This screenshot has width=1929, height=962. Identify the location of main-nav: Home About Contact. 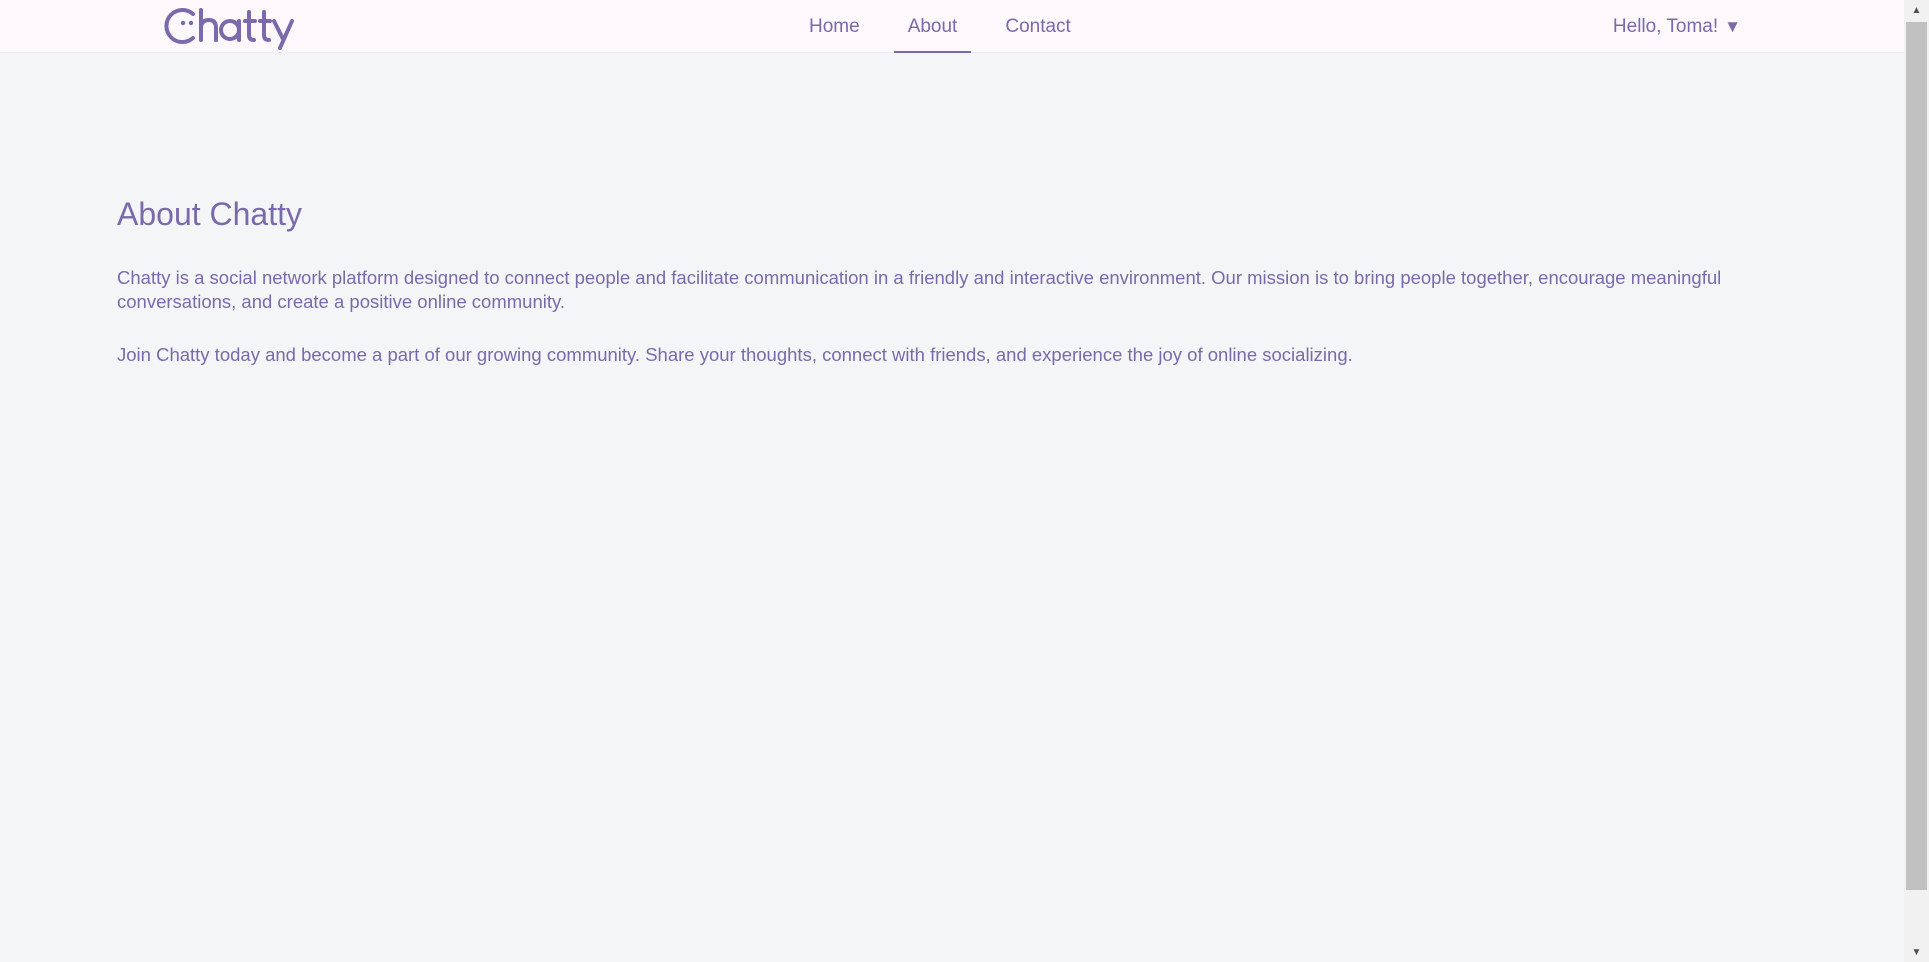
(940, 26).